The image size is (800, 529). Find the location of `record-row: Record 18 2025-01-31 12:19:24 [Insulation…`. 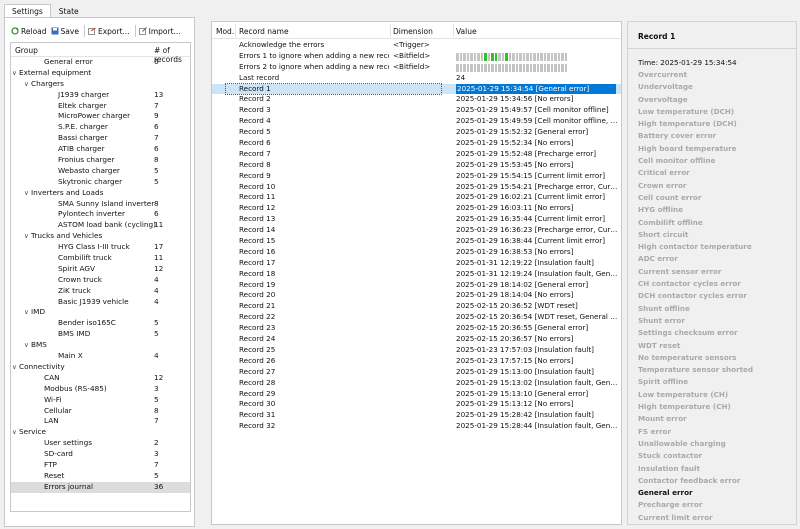

record-row: Record 18 2025-01-31 12:19:24 [Insulation… is located at coordinates (416, 274).